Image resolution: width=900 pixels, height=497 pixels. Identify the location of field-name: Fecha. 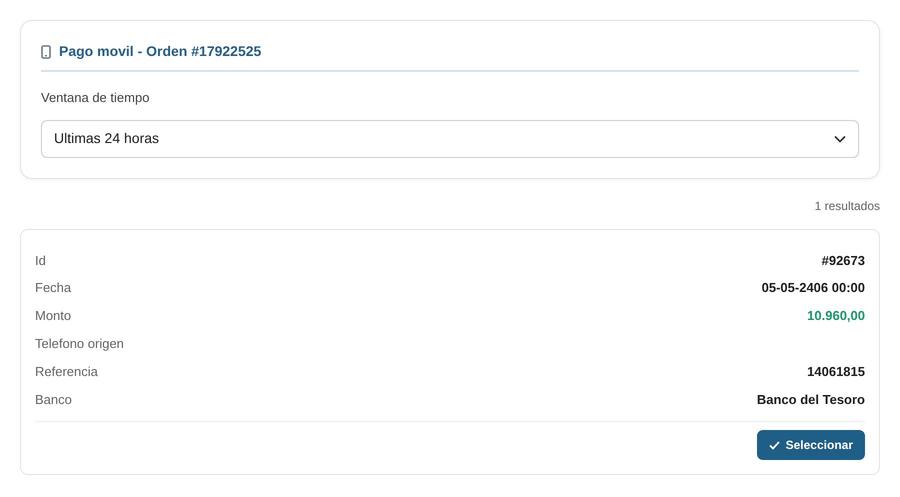
(53, 288).